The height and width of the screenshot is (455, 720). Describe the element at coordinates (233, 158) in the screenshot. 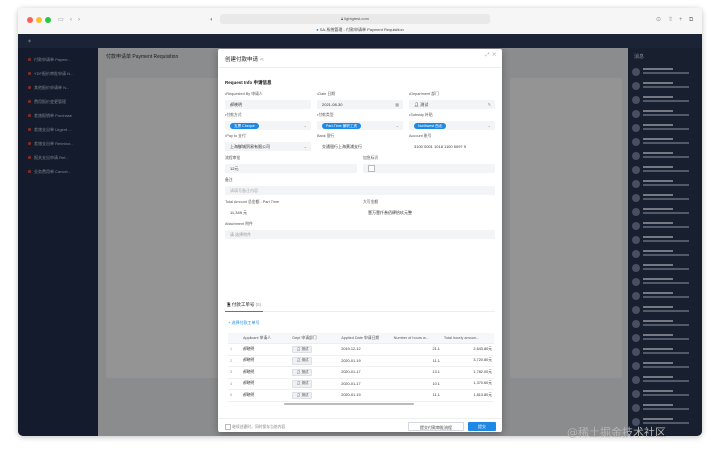

I see `approval-label: 流程审批` at that location.